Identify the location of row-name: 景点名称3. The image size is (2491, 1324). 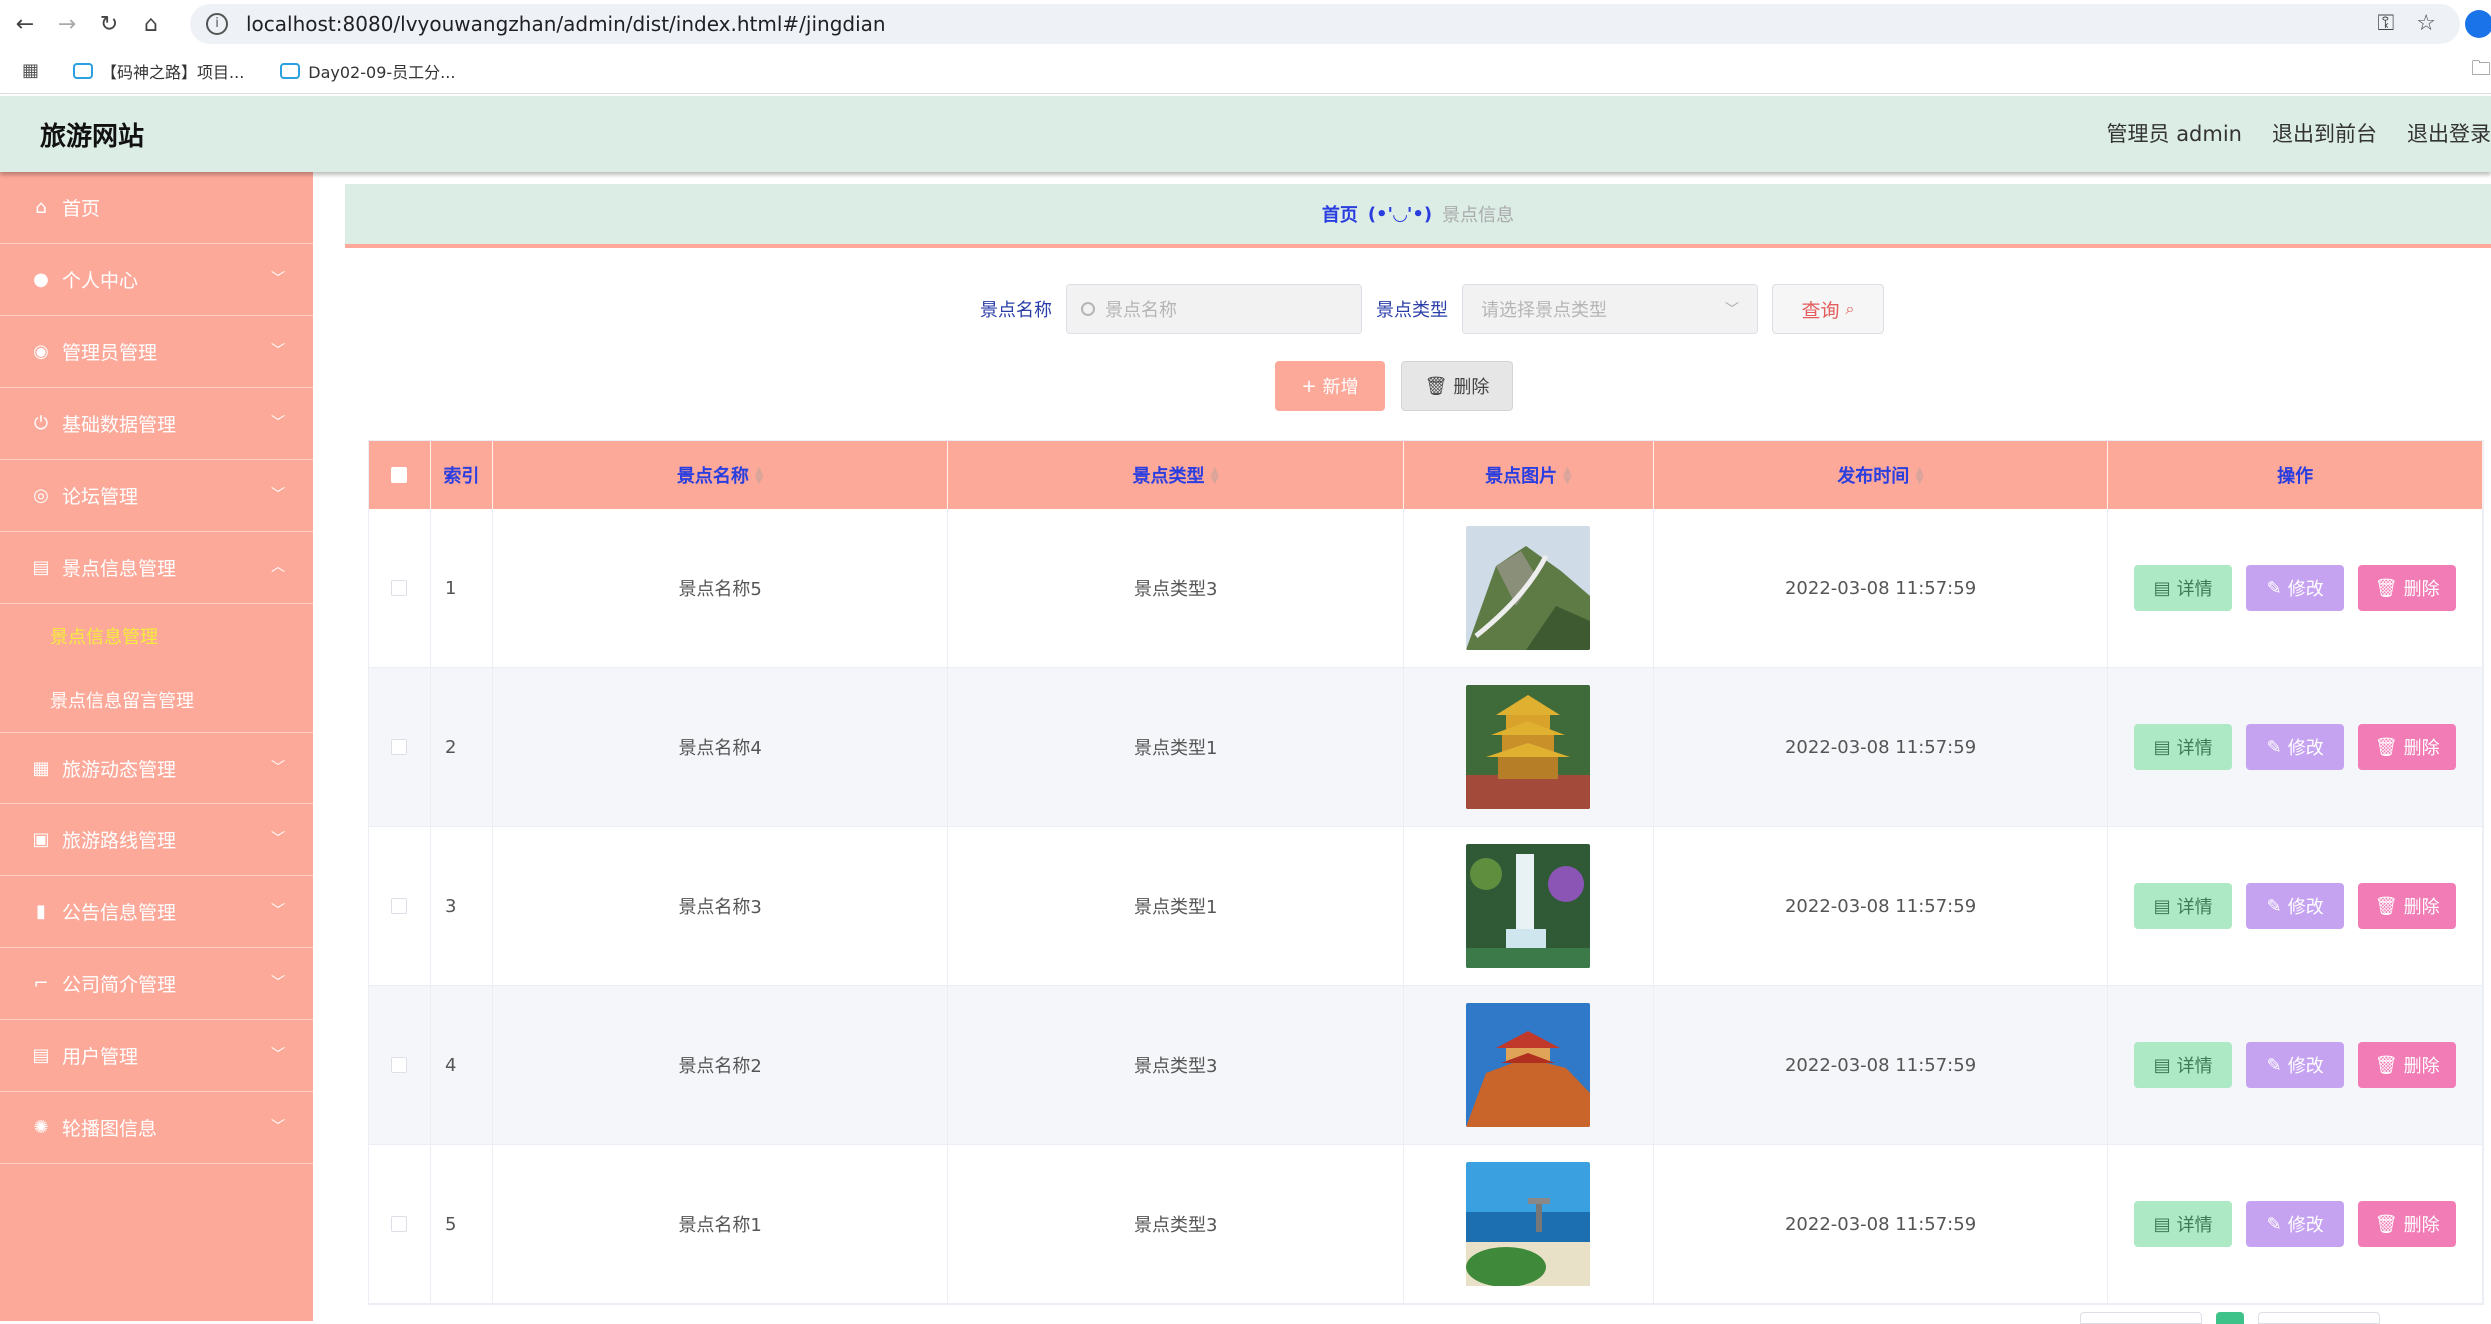
(721, 906).